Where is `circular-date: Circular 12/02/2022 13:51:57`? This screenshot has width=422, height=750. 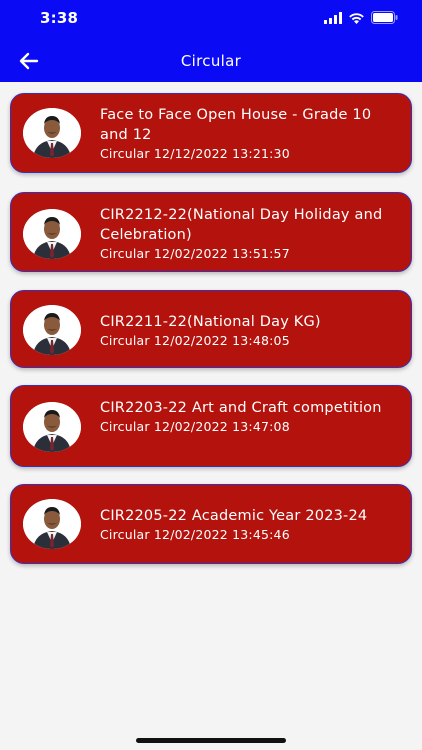
circular-date: Circular 12/02/2022 13:51:57 is located at coordinates (195, 253).